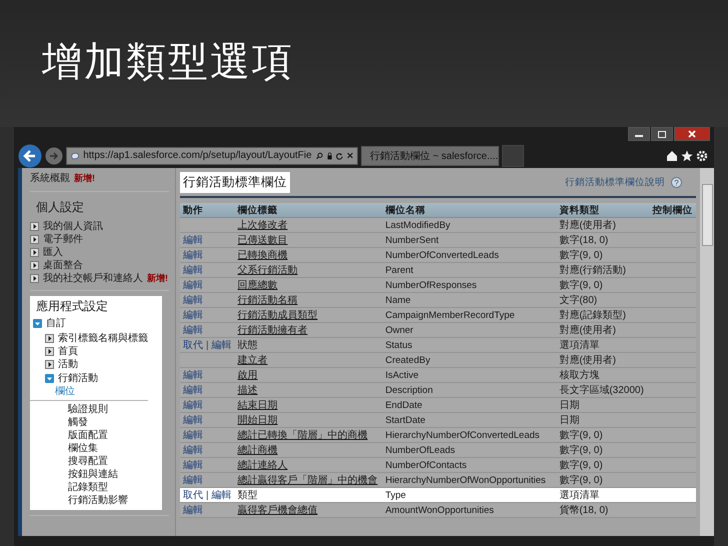 The image size is (728, 546). Describe the element at coordinates (63, 239) in the screenshot. I see `sidebar-item: 電子郵件` at that location.